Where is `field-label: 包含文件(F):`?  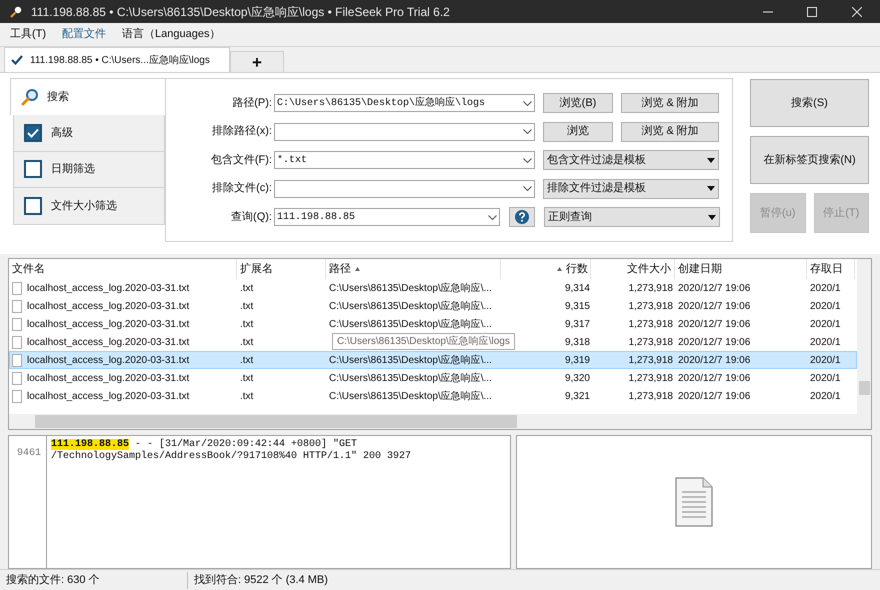
field-label: 包含文件(F): is located at coordinates (241, 160).